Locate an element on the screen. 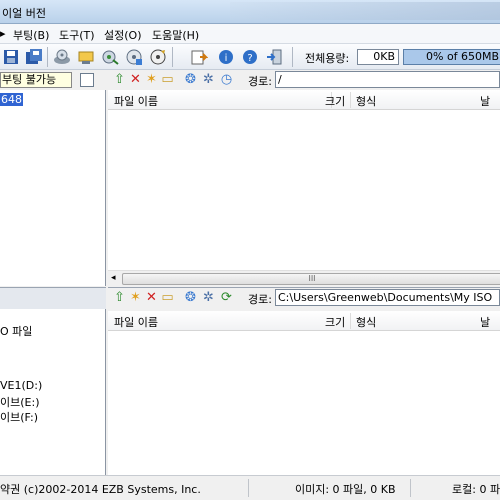 Image resolution: width=500 pixels, height=500 pixels. main-toolbar: i ? 전체용량: 0KB 0% of 650MB - is located at coordinates (250, 57).